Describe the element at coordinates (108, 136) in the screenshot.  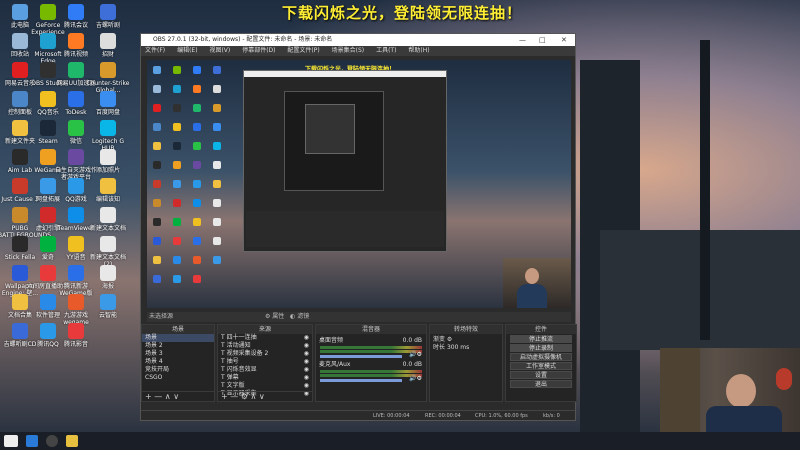
I see `desktop-icon: Logitech G HUB` at that location.